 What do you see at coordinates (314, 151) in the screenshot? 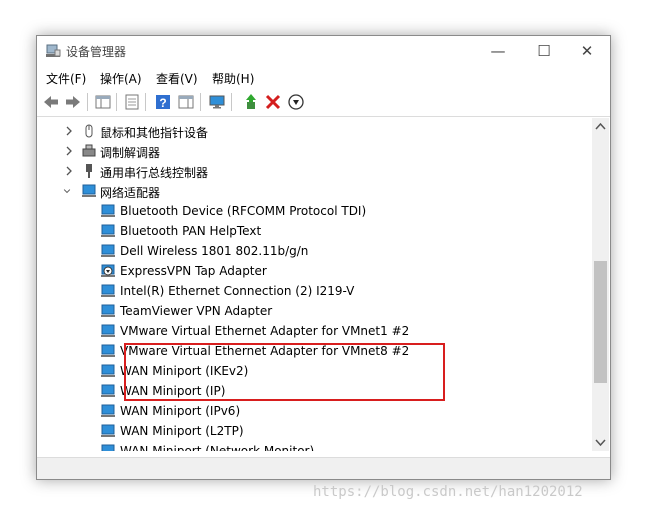
I see `tree-category-modem: 调制解调器` at bounding box center [314, 151].